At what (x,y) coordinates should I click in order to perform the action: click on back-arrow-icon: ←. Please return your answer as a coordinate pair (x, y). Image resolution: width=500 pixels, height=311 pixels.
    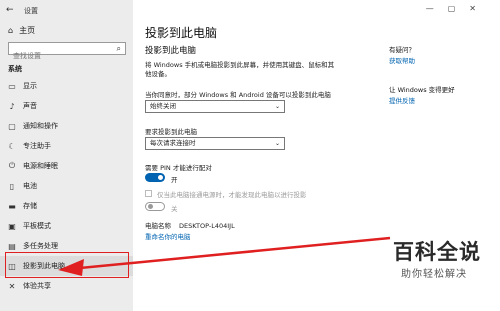
    Looking at the image, I should click on (10, 10).